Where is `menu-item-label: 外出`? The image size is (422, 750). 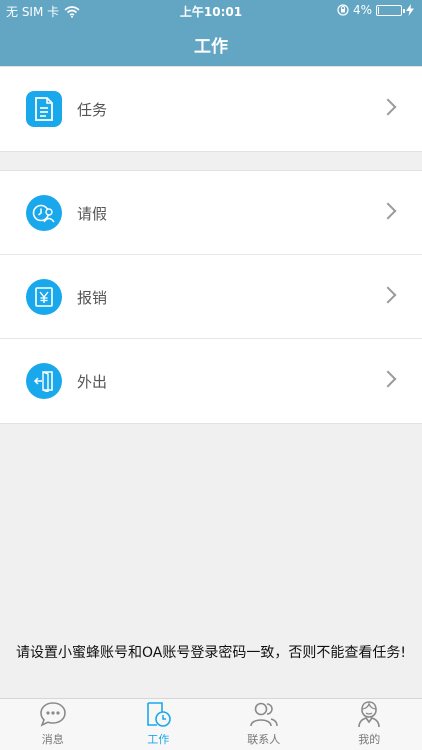
menu-item-label: 外出 is located at coordinates (92, 382).